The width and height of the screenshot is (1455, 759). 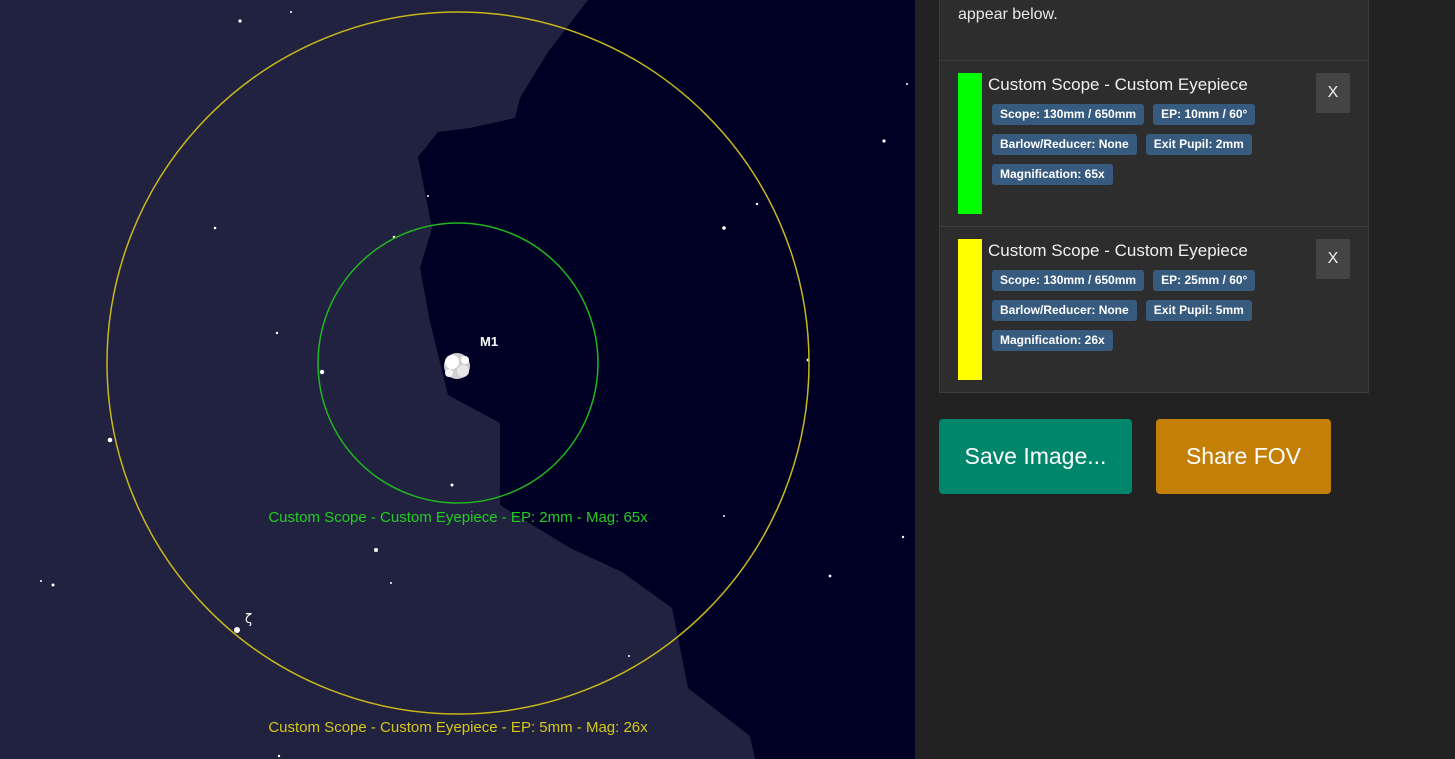 What do you see at coordinates (1198, 144) in the screenshot?
I see `badge-exit-pupil: Exit Pupil: 2mm` at bounding box center [1198, 144].